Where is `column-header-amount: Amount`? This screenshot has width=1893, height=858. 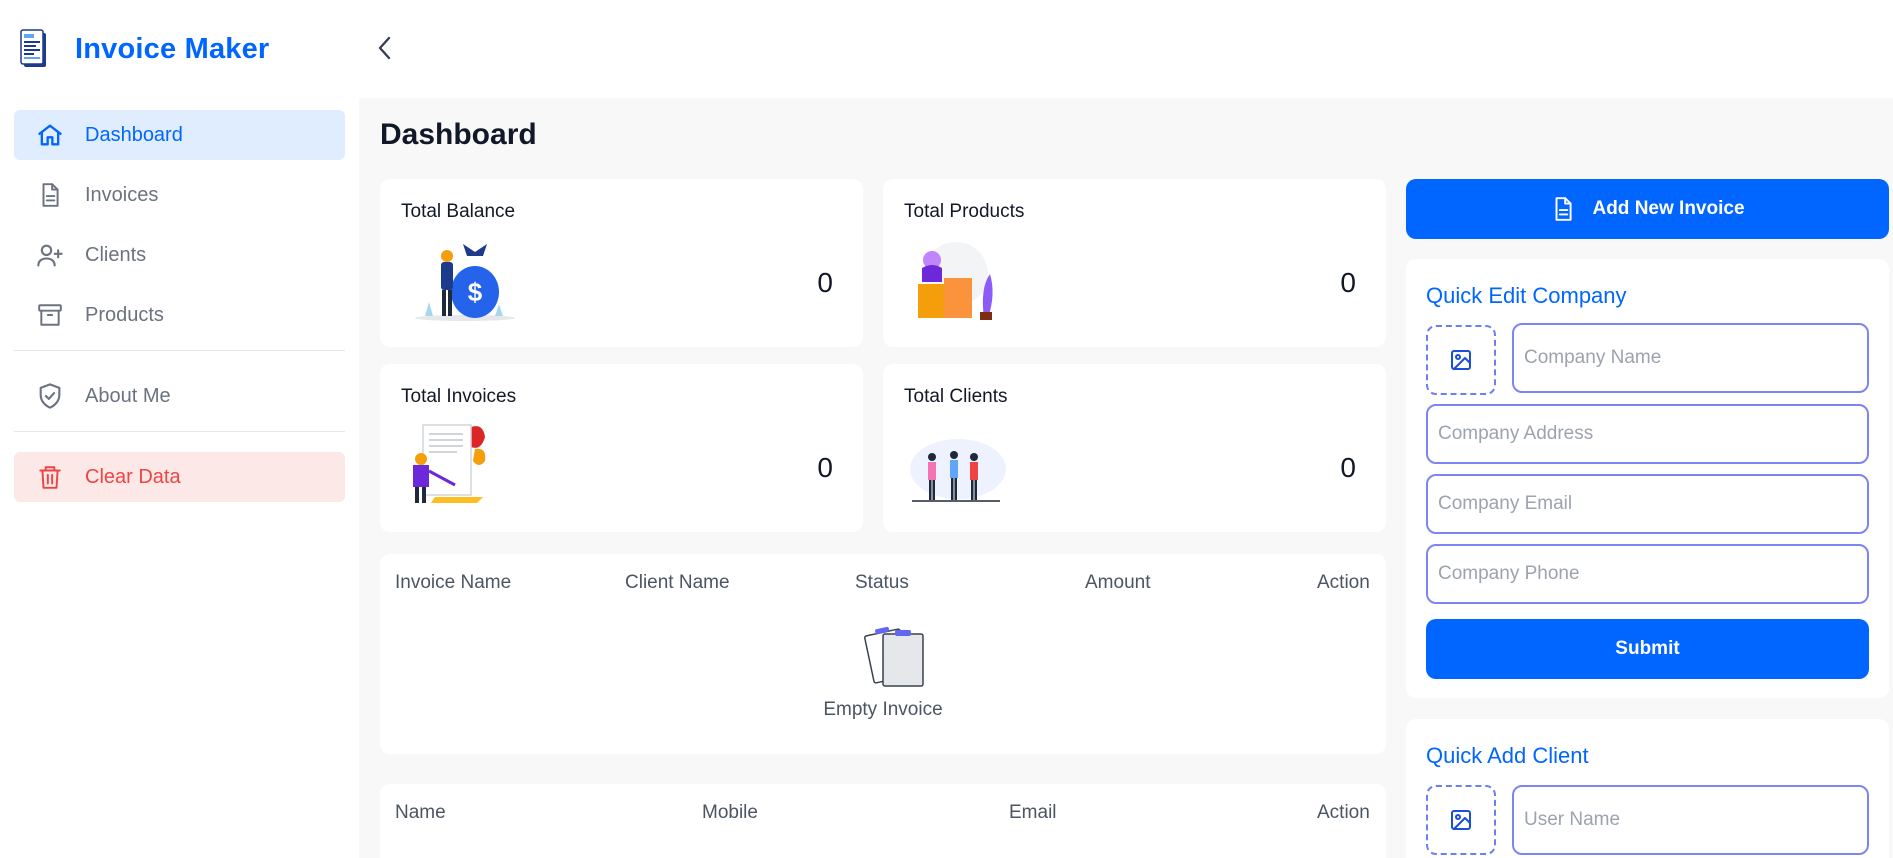
column-header-amount: Amount is located at coordinates (1118, 582).